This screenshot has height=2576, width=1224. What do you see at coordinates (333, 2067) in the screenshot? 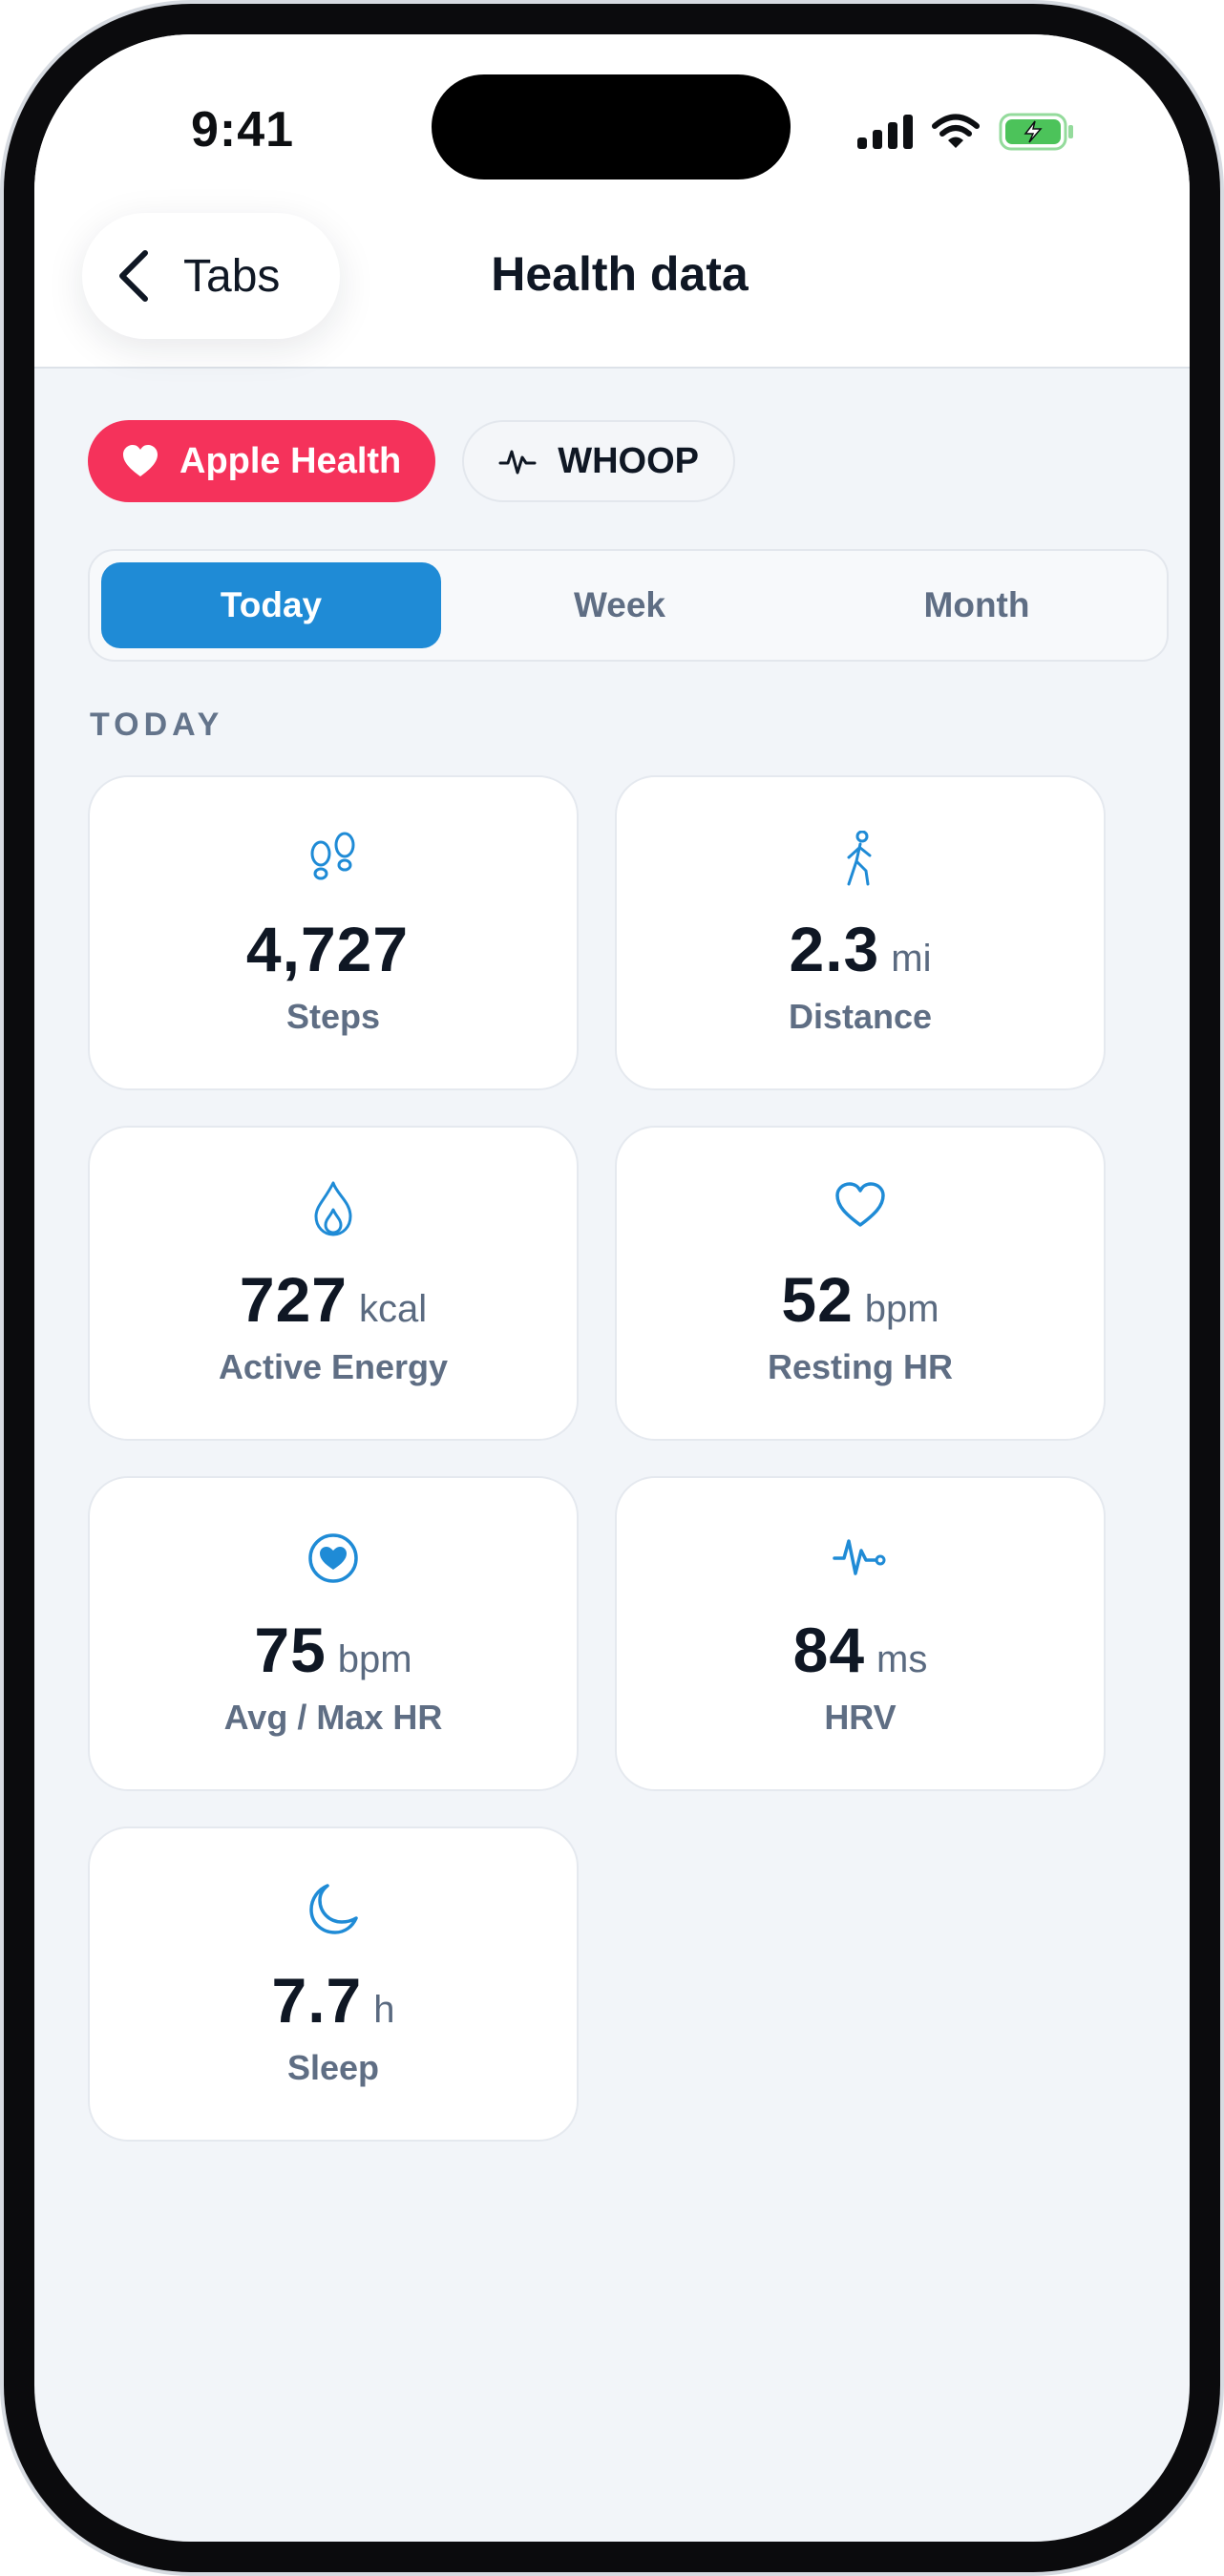
I see `metric-label: Sleep` at bounding box center [333, 2067].